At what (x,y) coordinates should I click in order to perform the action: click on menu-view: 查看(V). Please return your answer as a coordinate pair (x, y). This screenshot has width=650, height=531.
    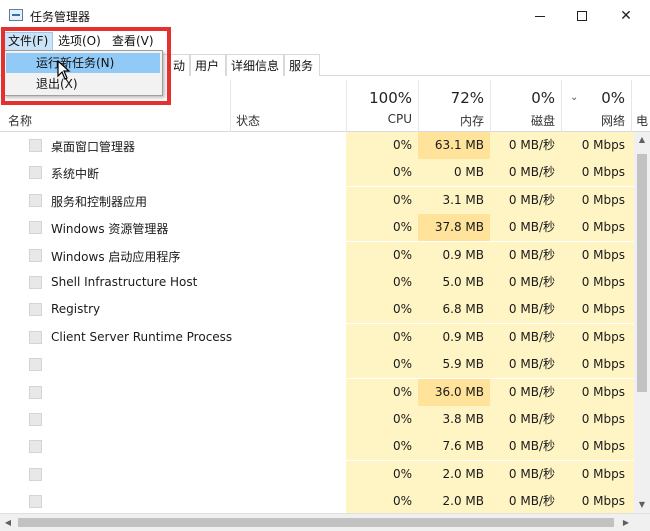
    Looking at the image, I should click on (133, 41).